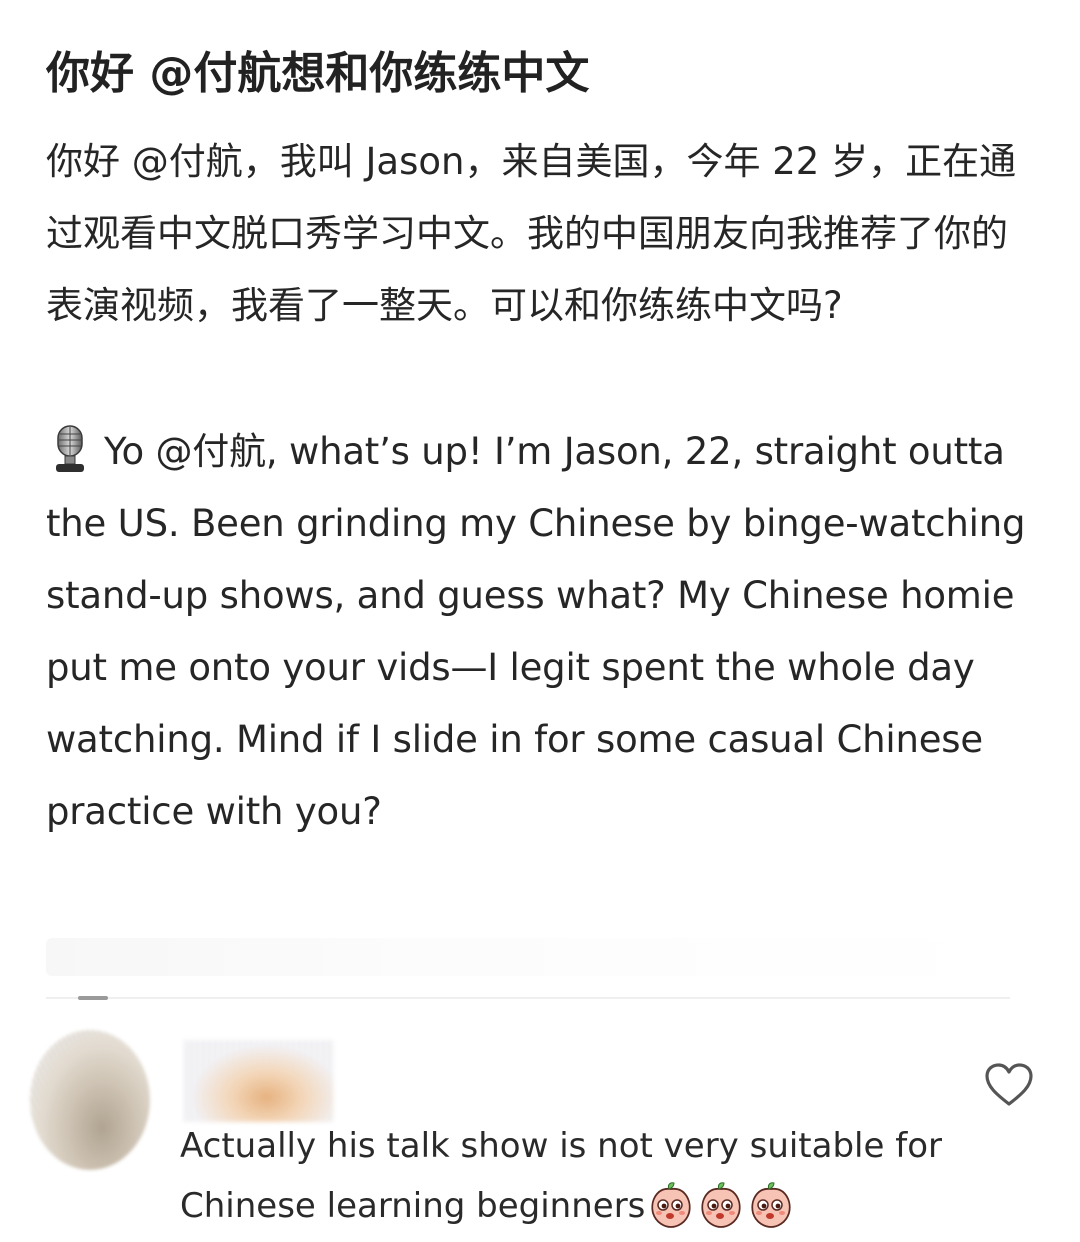 The width and height of the screenshot is (1080, 1242). I want to click on commenter-avatar-blurred, so click(90, 1100).